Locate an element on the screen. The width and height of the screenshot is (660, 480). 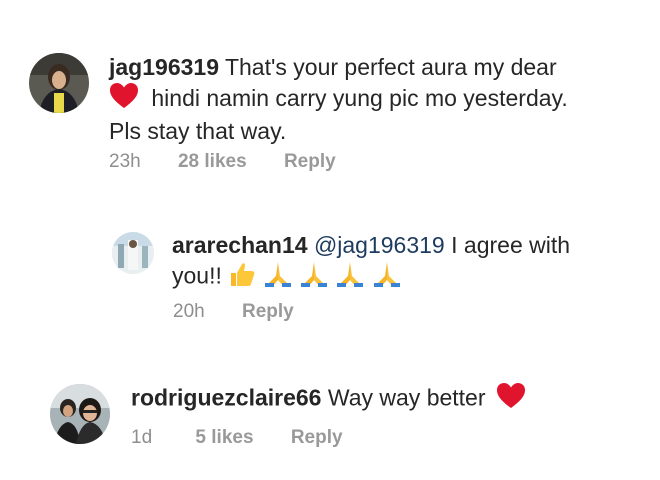
comment-meta: 1d 5 likes Reply is located at coordinates (237, 438).